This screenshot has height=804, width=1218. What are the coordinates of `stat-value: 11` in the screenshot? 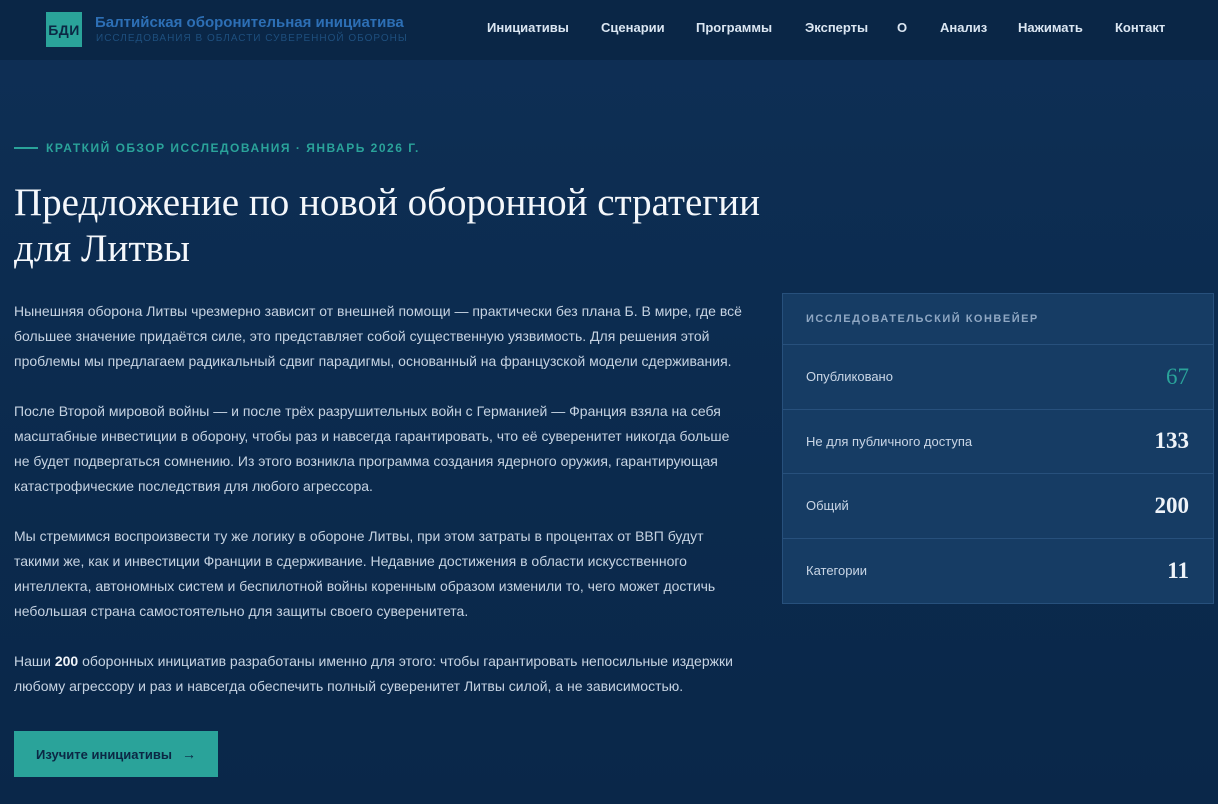 It's located at (1178, 570).